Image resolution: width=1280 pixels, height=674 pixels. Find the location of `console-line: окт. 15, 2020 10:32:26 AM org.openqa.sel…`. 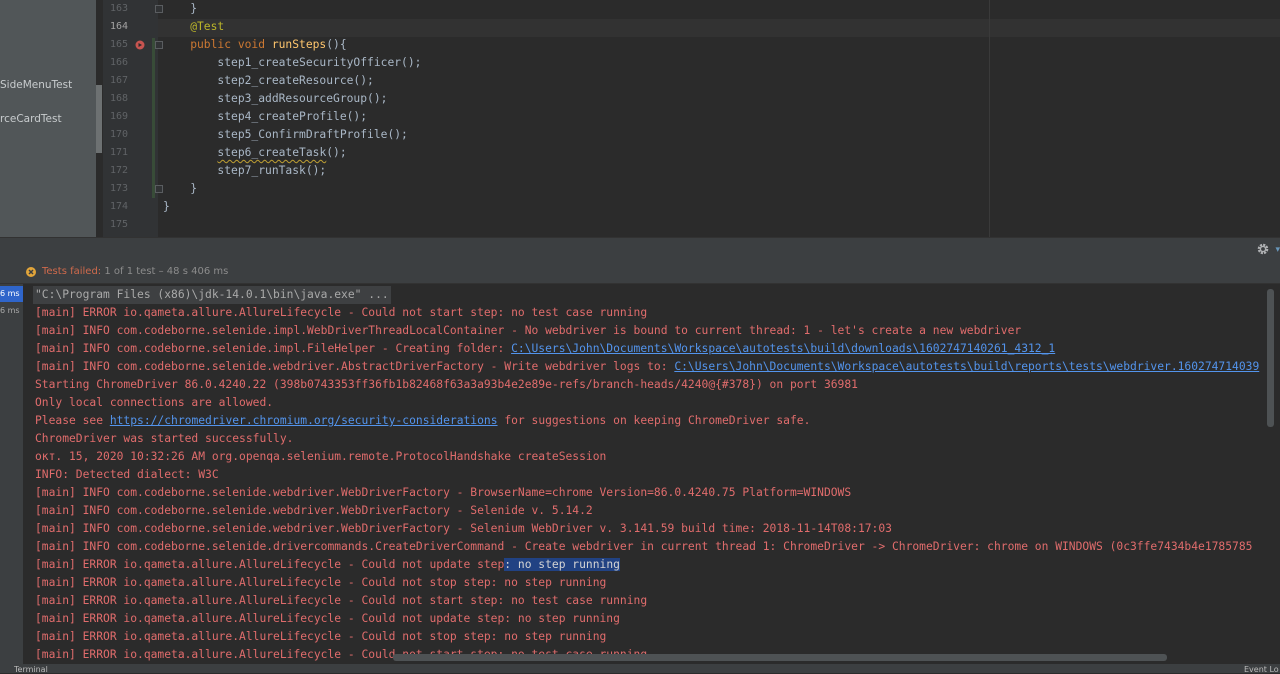

console-line: окт. 15, 2020 10:32:26 AM org.openqa.sel… is located at coordinates (320, 457).